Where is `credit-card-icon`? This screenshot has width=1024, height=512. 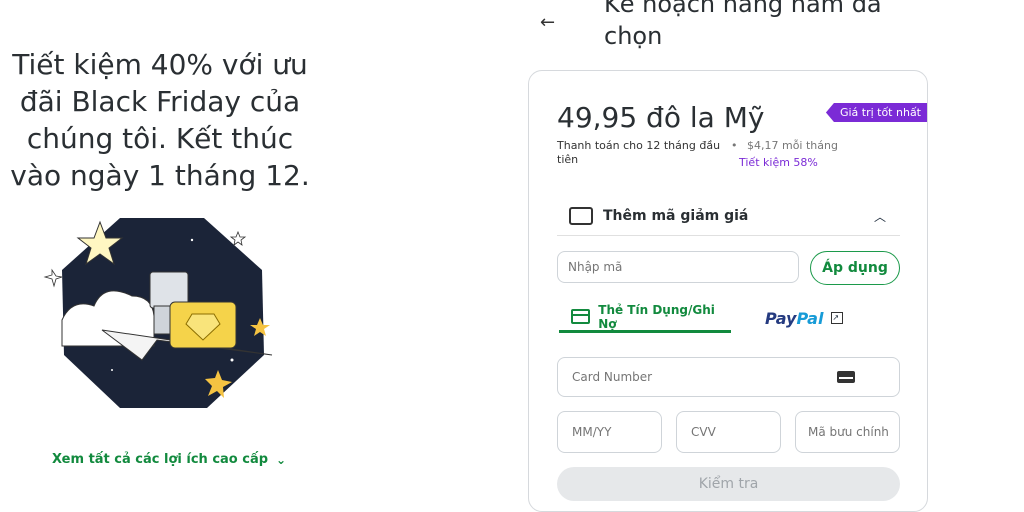 credit-card-icon is located at coordinates (581, 316).